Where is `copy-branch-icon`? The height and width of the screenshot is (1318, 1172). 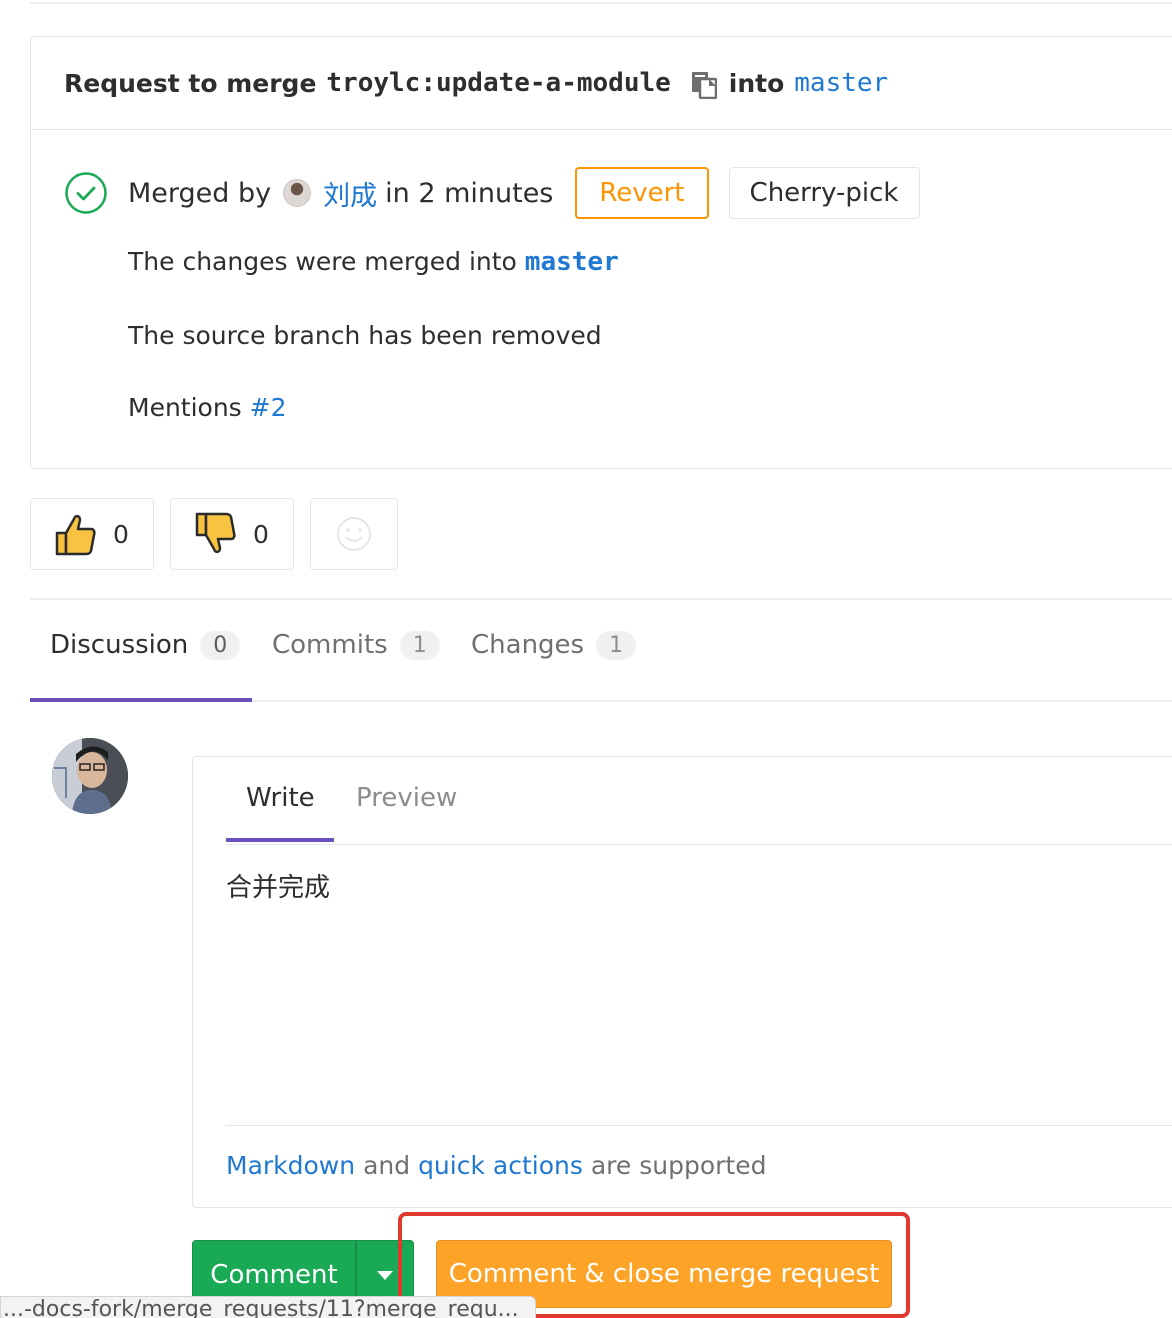
copy-branch-icon is located at coordinates (704, 85).